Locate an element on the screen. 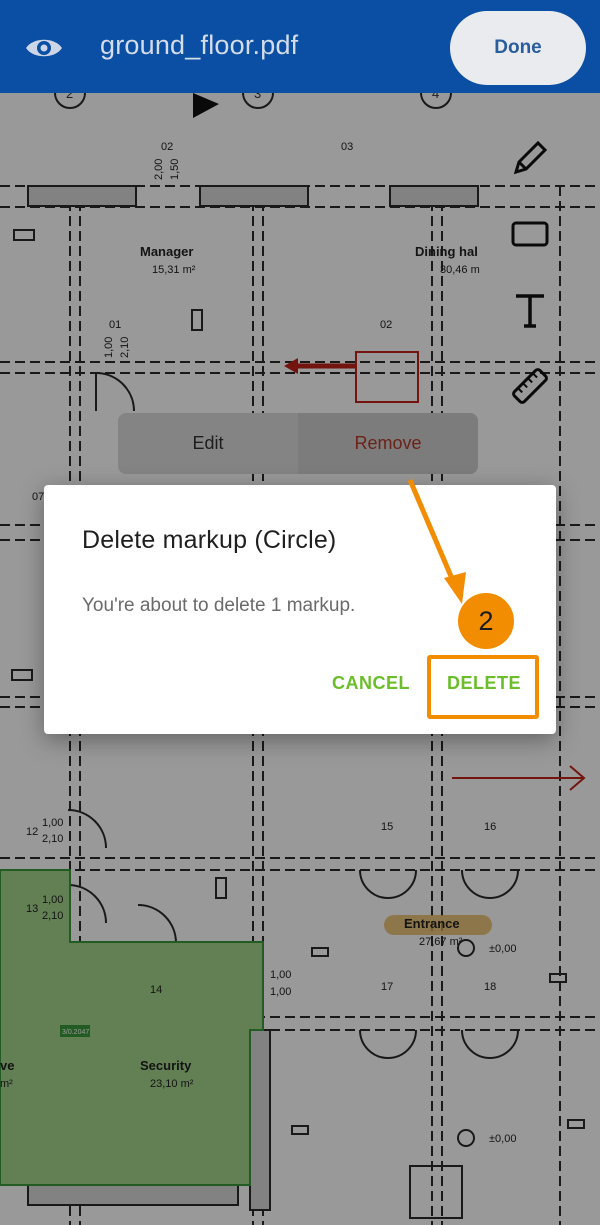  delete-highlight is located at coordinates (483, 687).